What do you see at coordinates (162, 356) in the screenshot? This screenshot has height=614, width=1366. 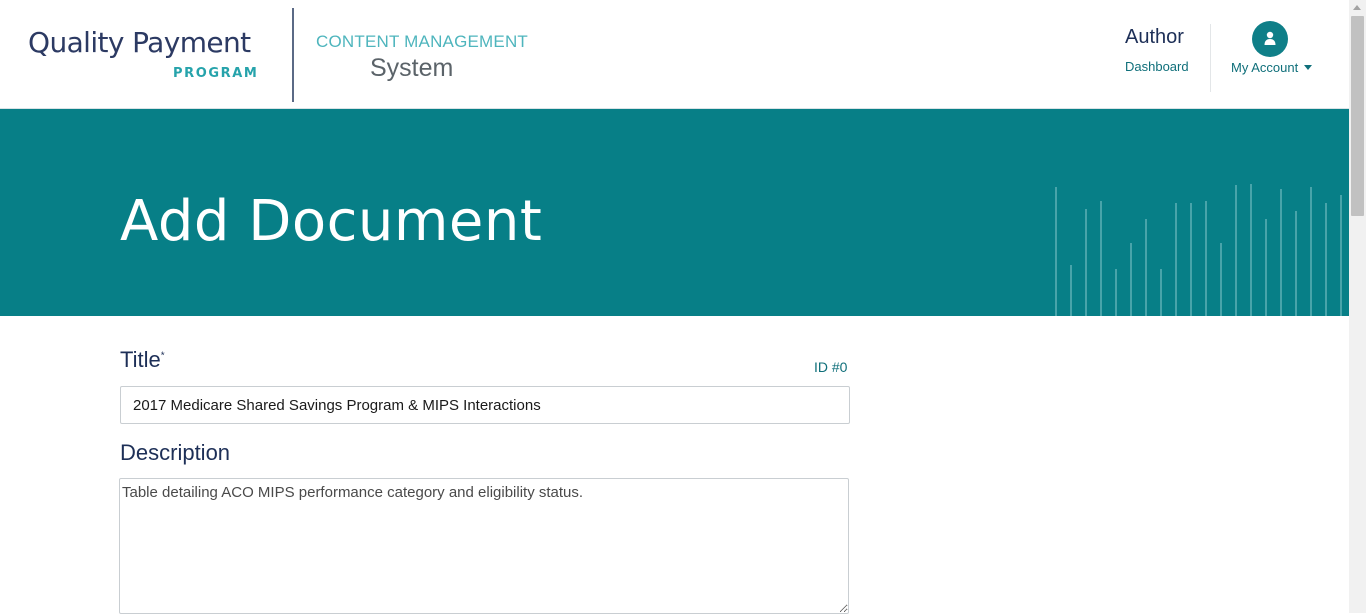 I see `required-marker: *` at bounding box center [162, 356].